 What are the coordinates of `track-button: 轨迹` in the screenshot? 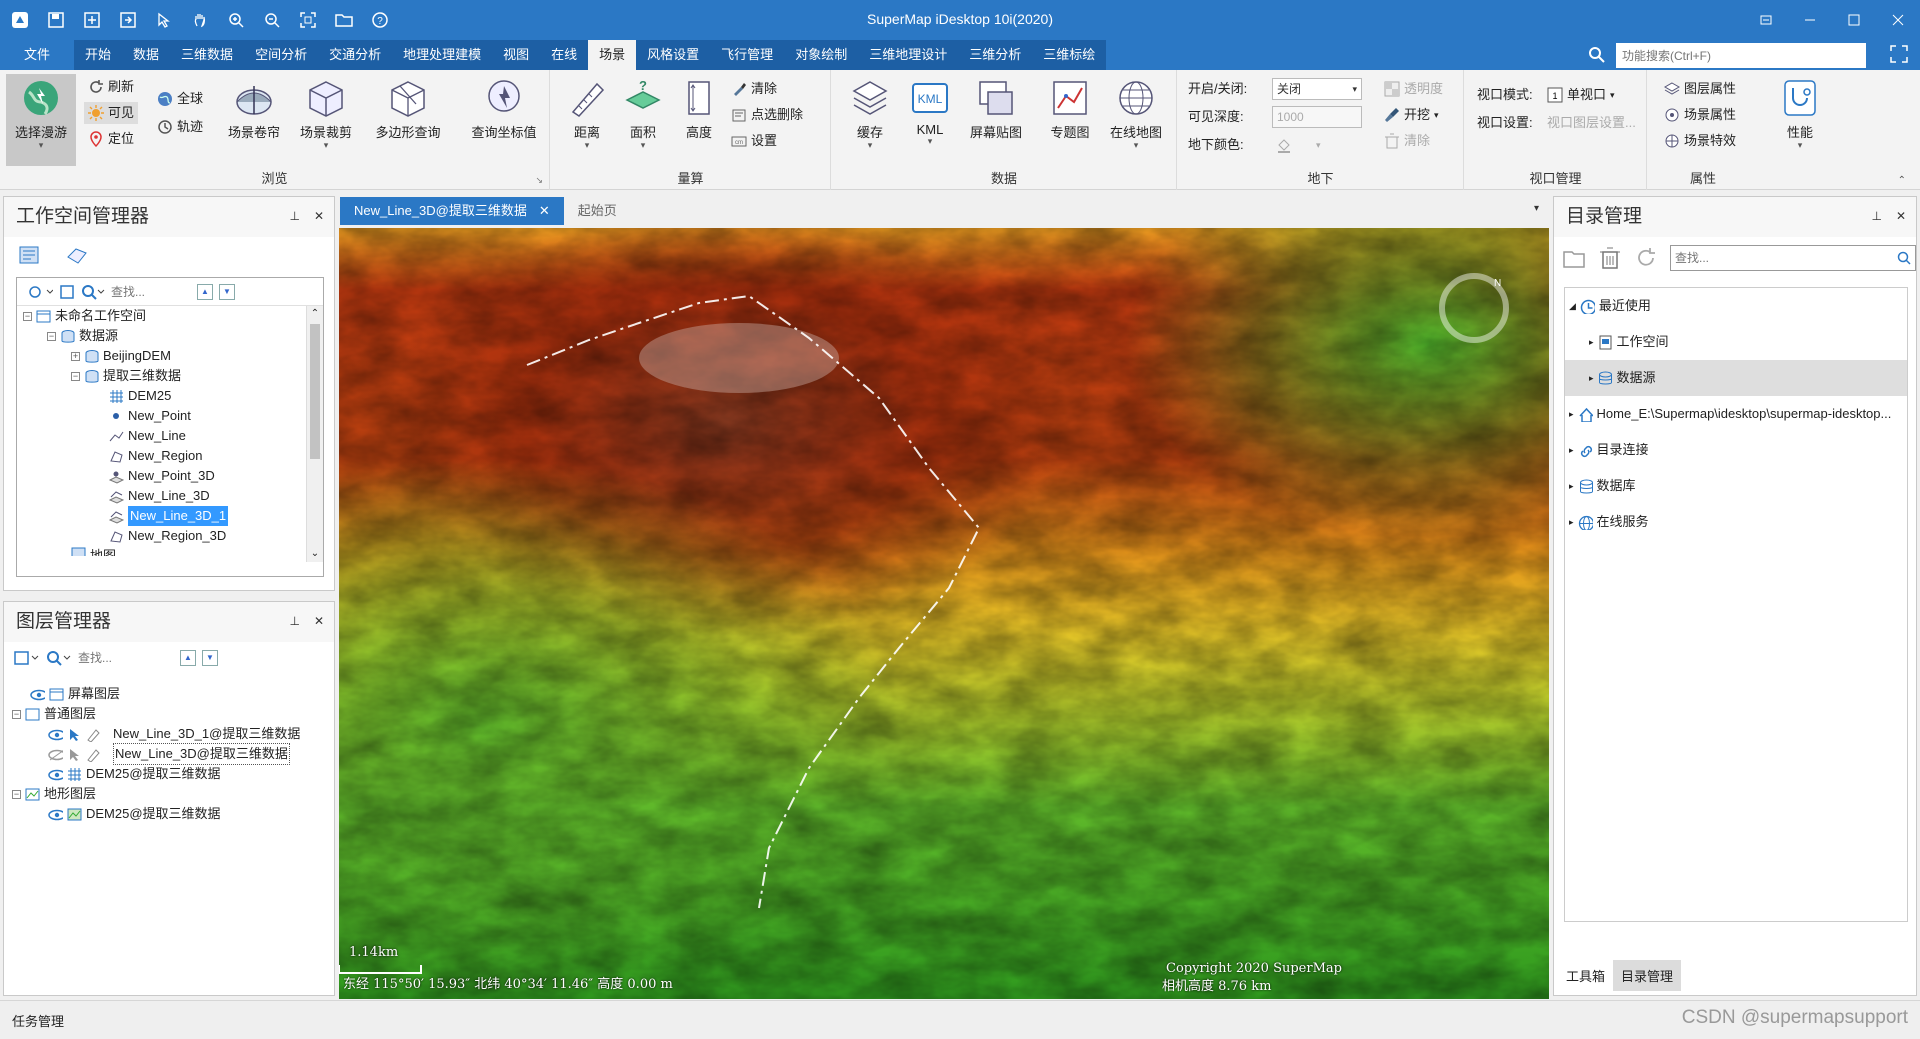 It's located at (180, 127).